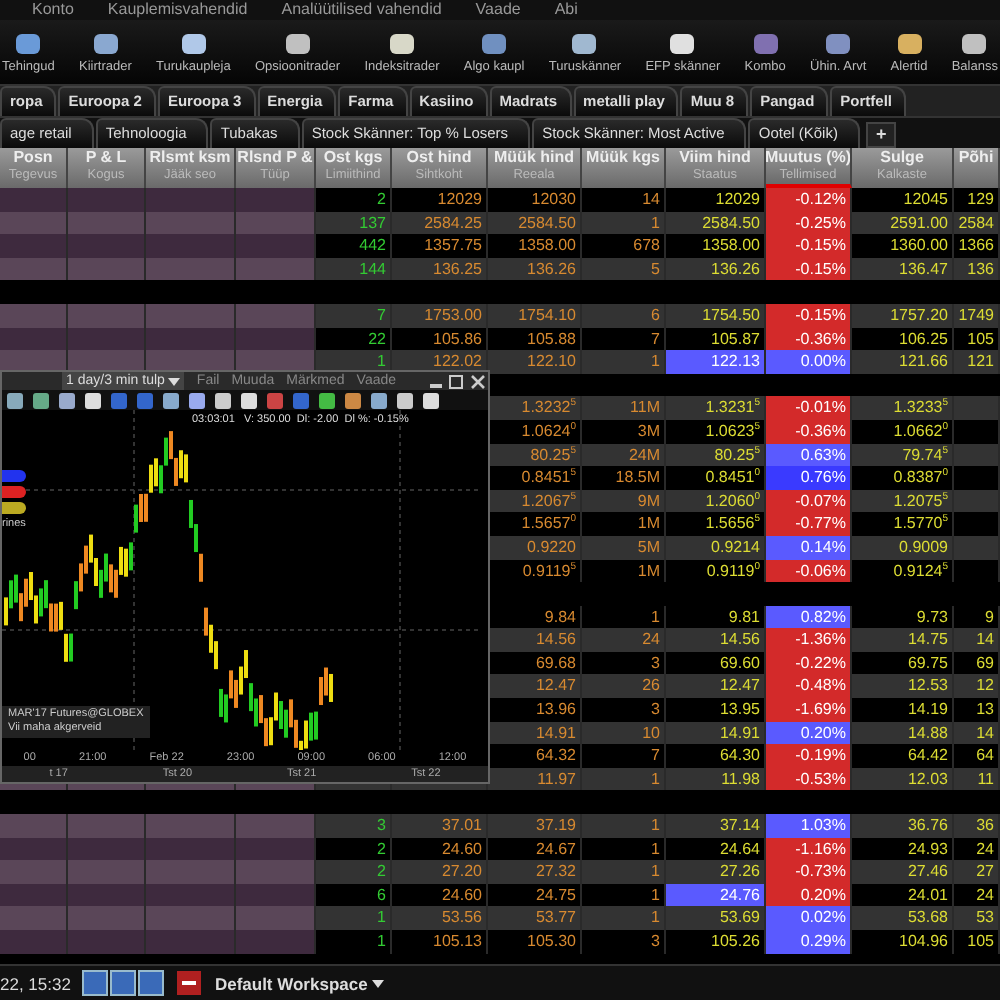 Image resolution: width=1000 pixels, height=1000 pixels. I want to click on table-cell: 2584.50, so click(535, 223).